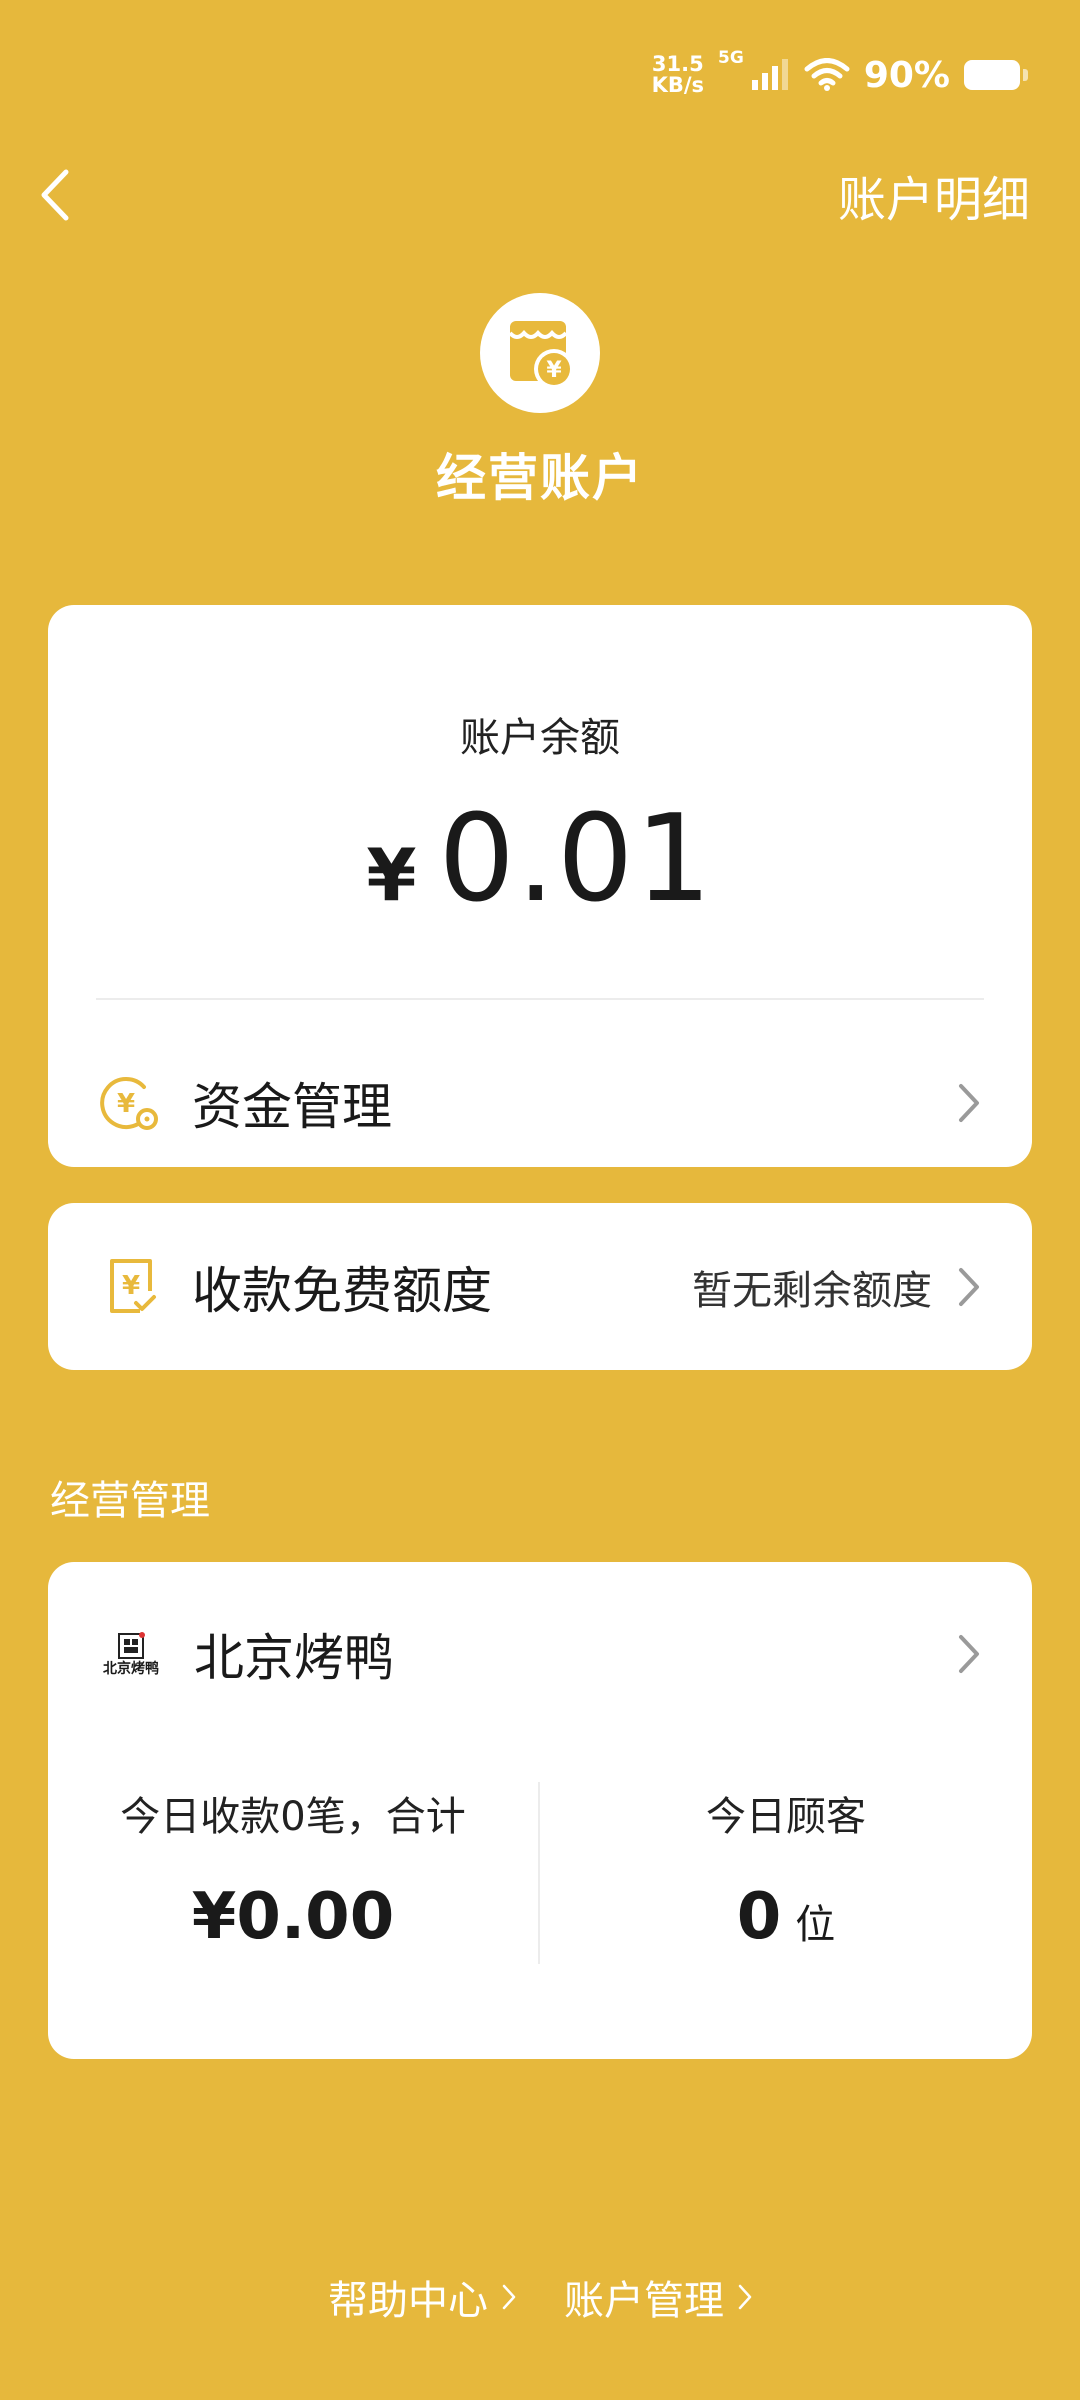 The height and width of the screenshot is (2400, 1080). I want to click on store-money-icon: ¥, so click(541, 355).